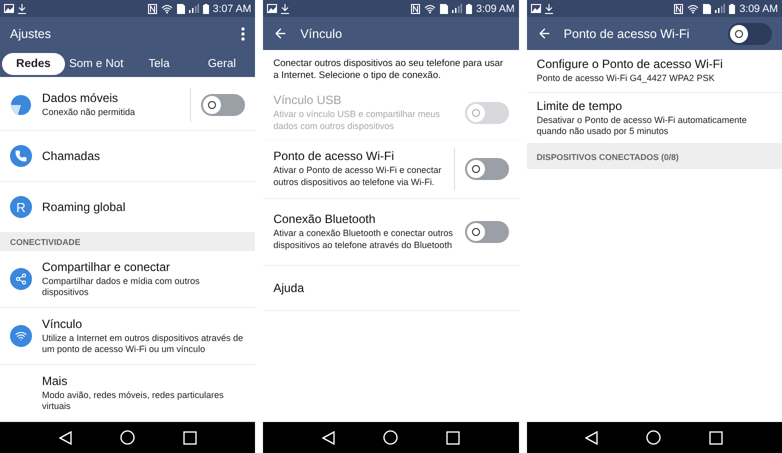 The width and height of the screenshot is (782, 453). What do you see at coordinates (128, 105) in the screenshot?
I see `settings-row: Dados móveis Conexão não permitida` at bounding box center [128, 105].